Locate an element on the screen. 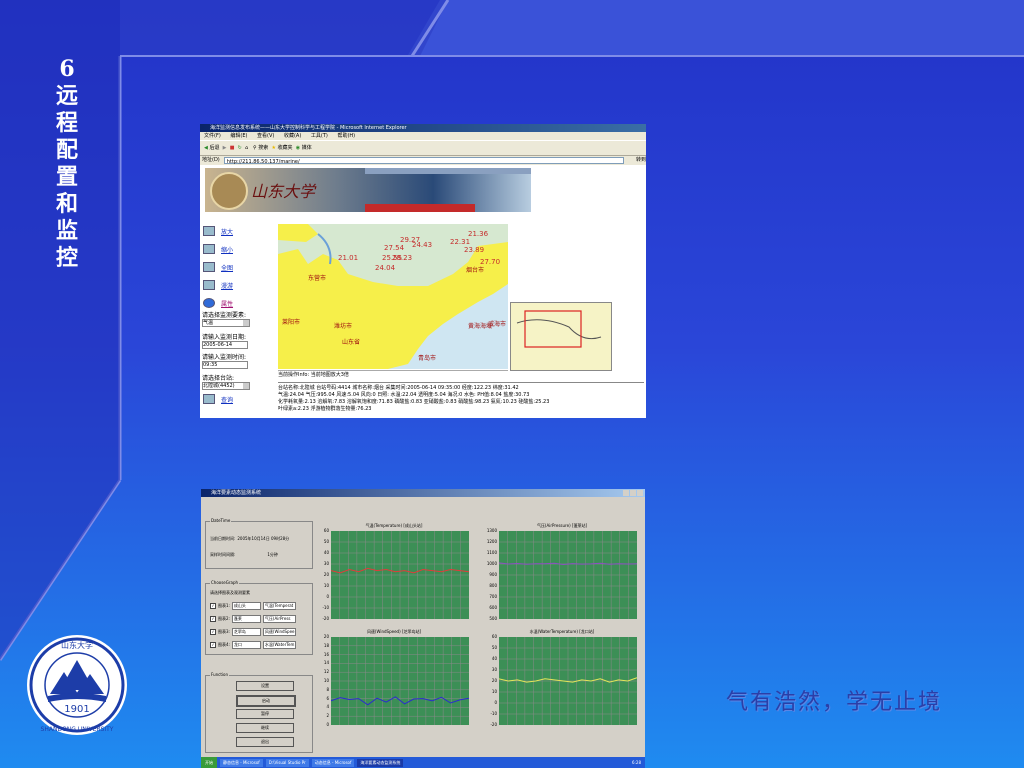  y-tick-label: 700 is located at coordinates (493, 596).